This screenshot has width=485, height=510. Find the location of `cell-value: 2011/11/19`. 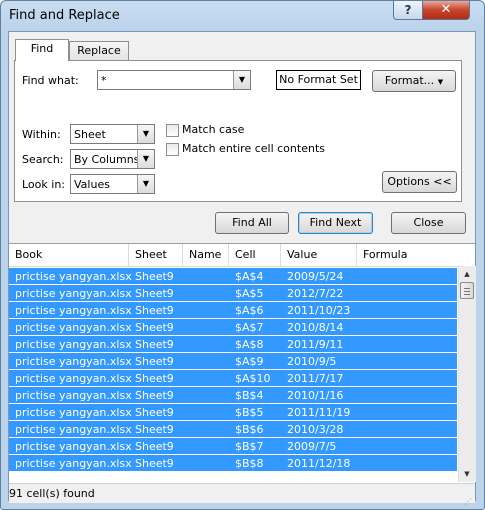

cell-value: 2011/11/19 is located at coordinates (319, 412).